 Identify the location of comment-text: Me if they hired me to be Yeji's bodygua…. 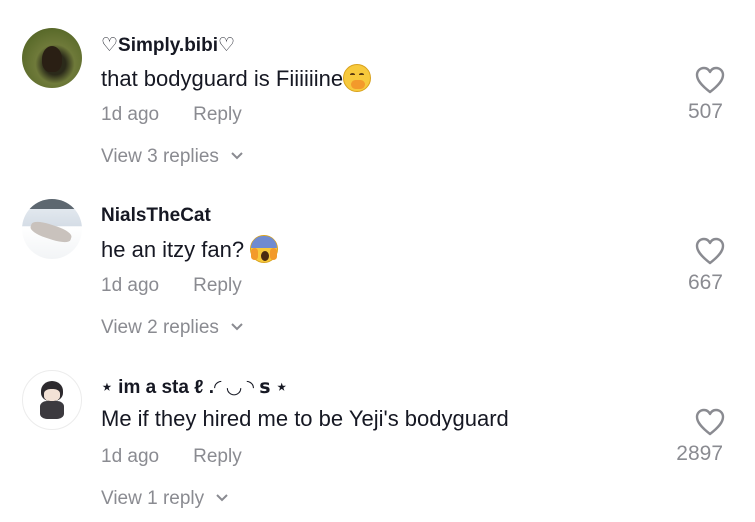
(305, 419).